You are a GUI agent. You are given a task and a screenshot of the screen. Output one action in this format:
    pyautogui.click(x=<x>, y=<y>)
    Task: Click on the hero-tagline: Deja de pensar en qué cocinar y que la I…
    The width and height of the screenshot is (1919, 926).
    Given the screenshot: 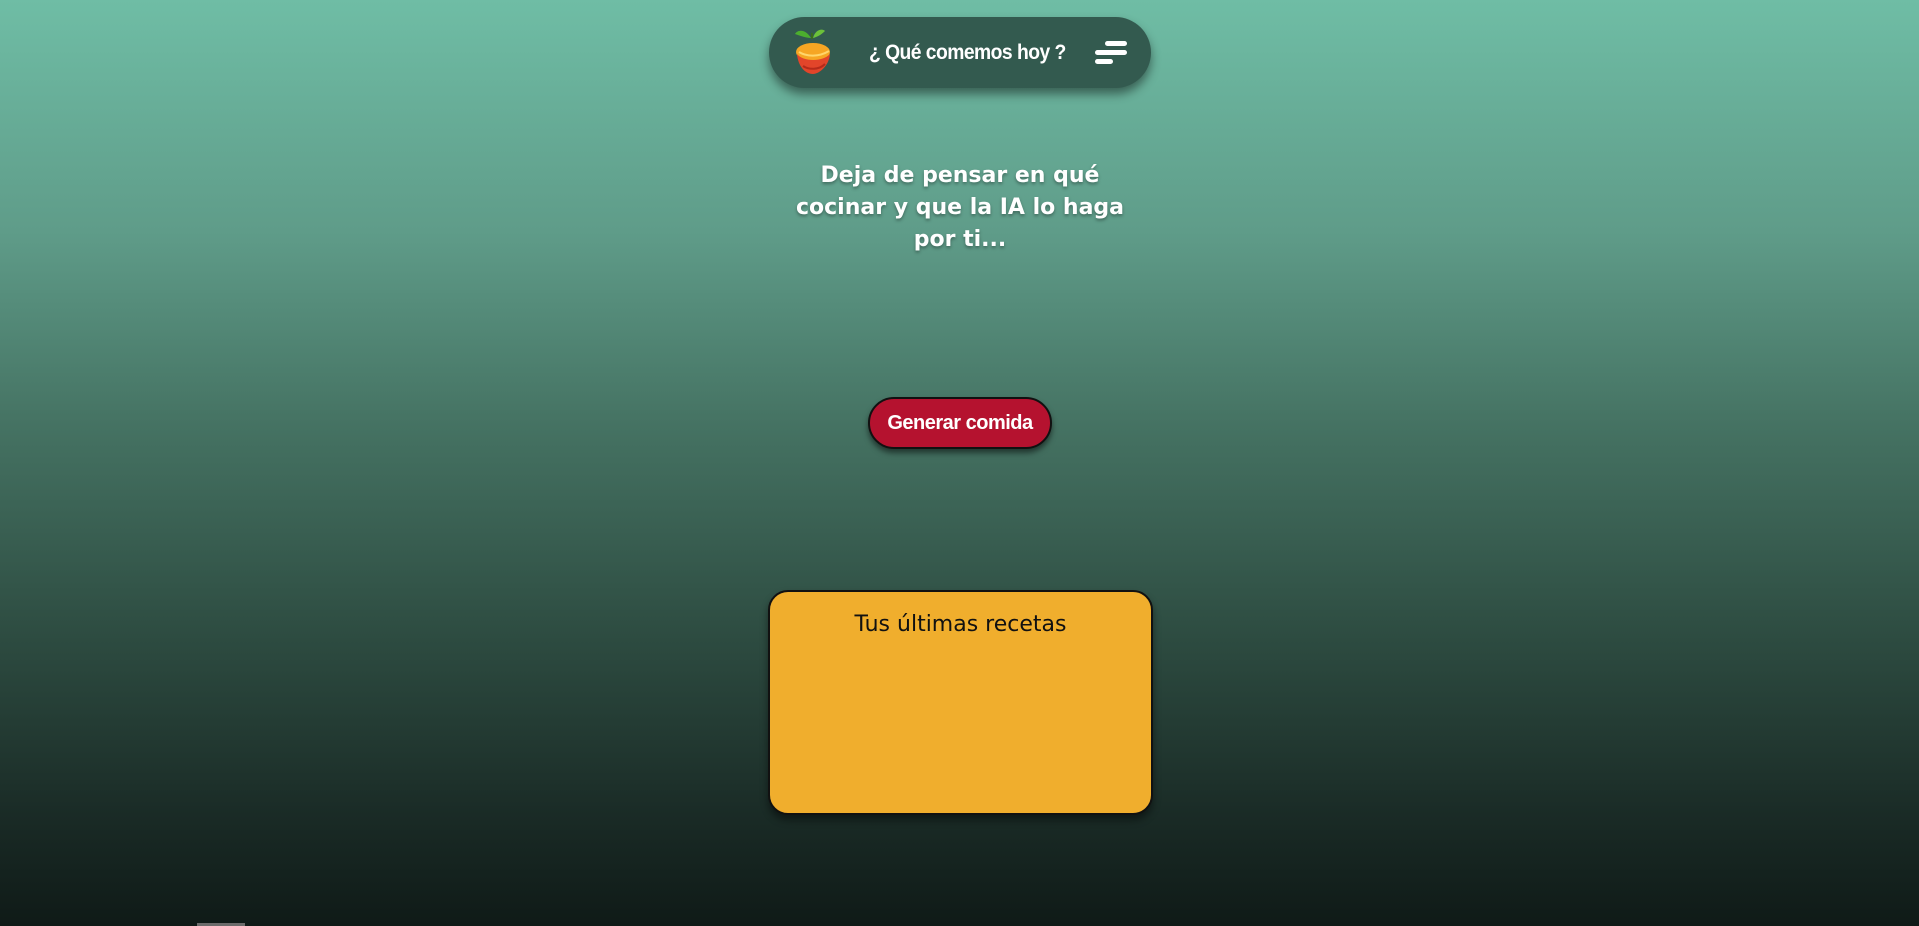 What is the action you would take?
    pyautogui.click(x=960, y=207)
    